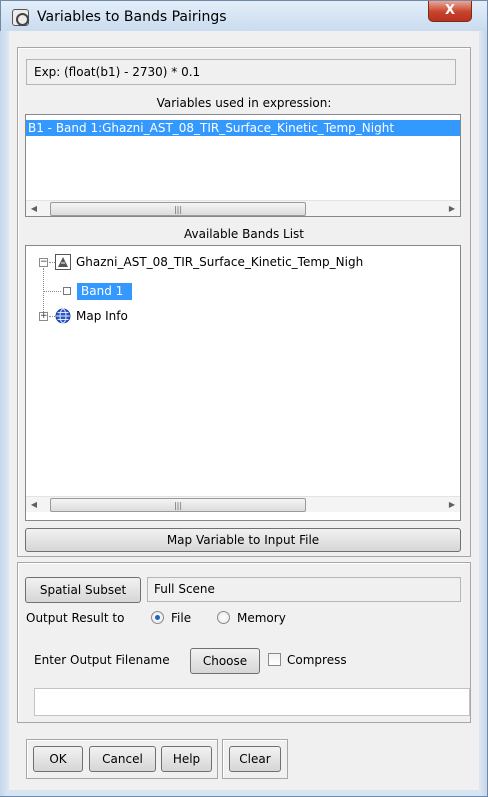 The height and width of the screenshot is (797, 488). Describe the element at coordinates (241, 72) in the screenshot. I see `expression-display: Exp: (float(b1) - 2730) * 0.1` at that location.